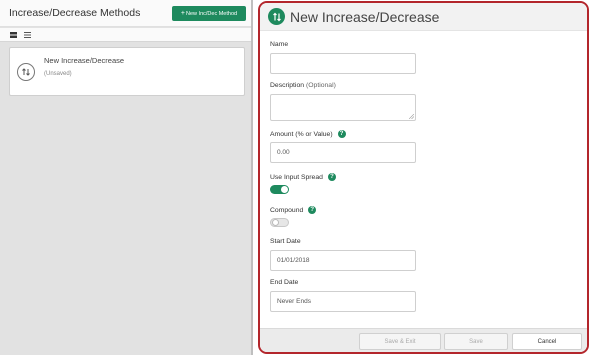 The width and height of the screenshot is (589, 355). I want to click on description-optional: (Optional), so click(321, 85).